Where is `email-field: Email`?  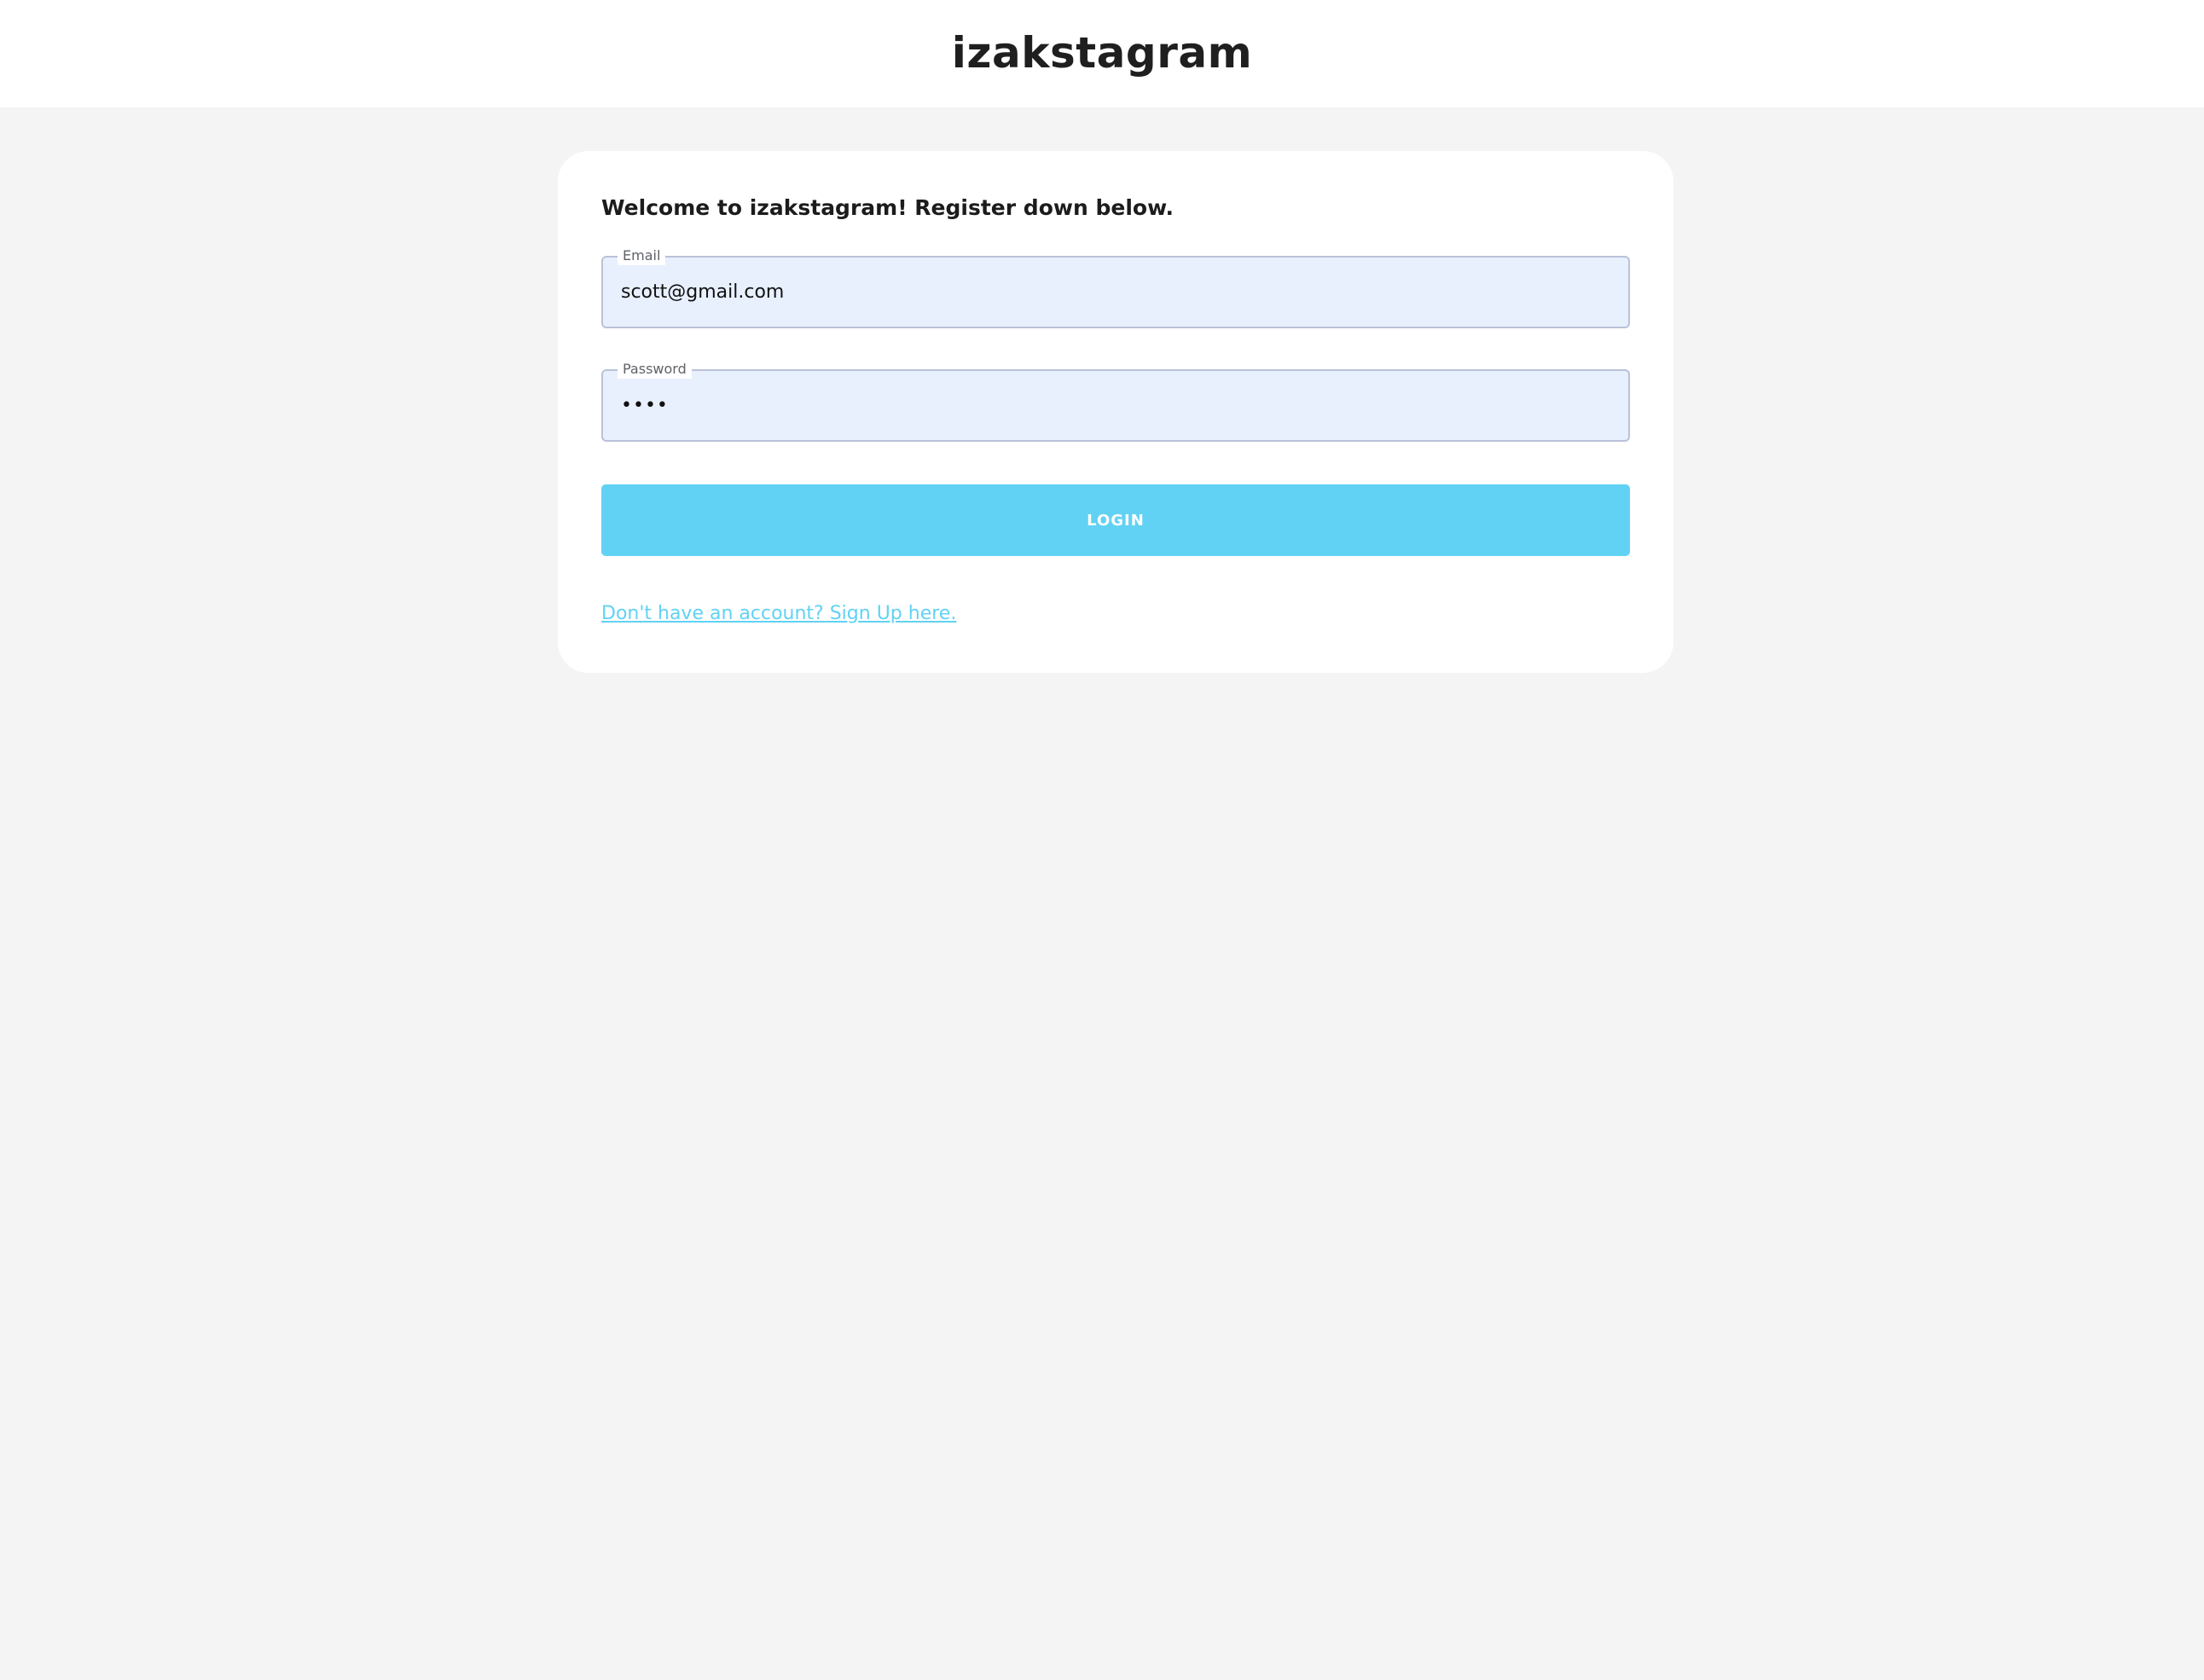 email-field: Email is located at coordinates (1115, 287).